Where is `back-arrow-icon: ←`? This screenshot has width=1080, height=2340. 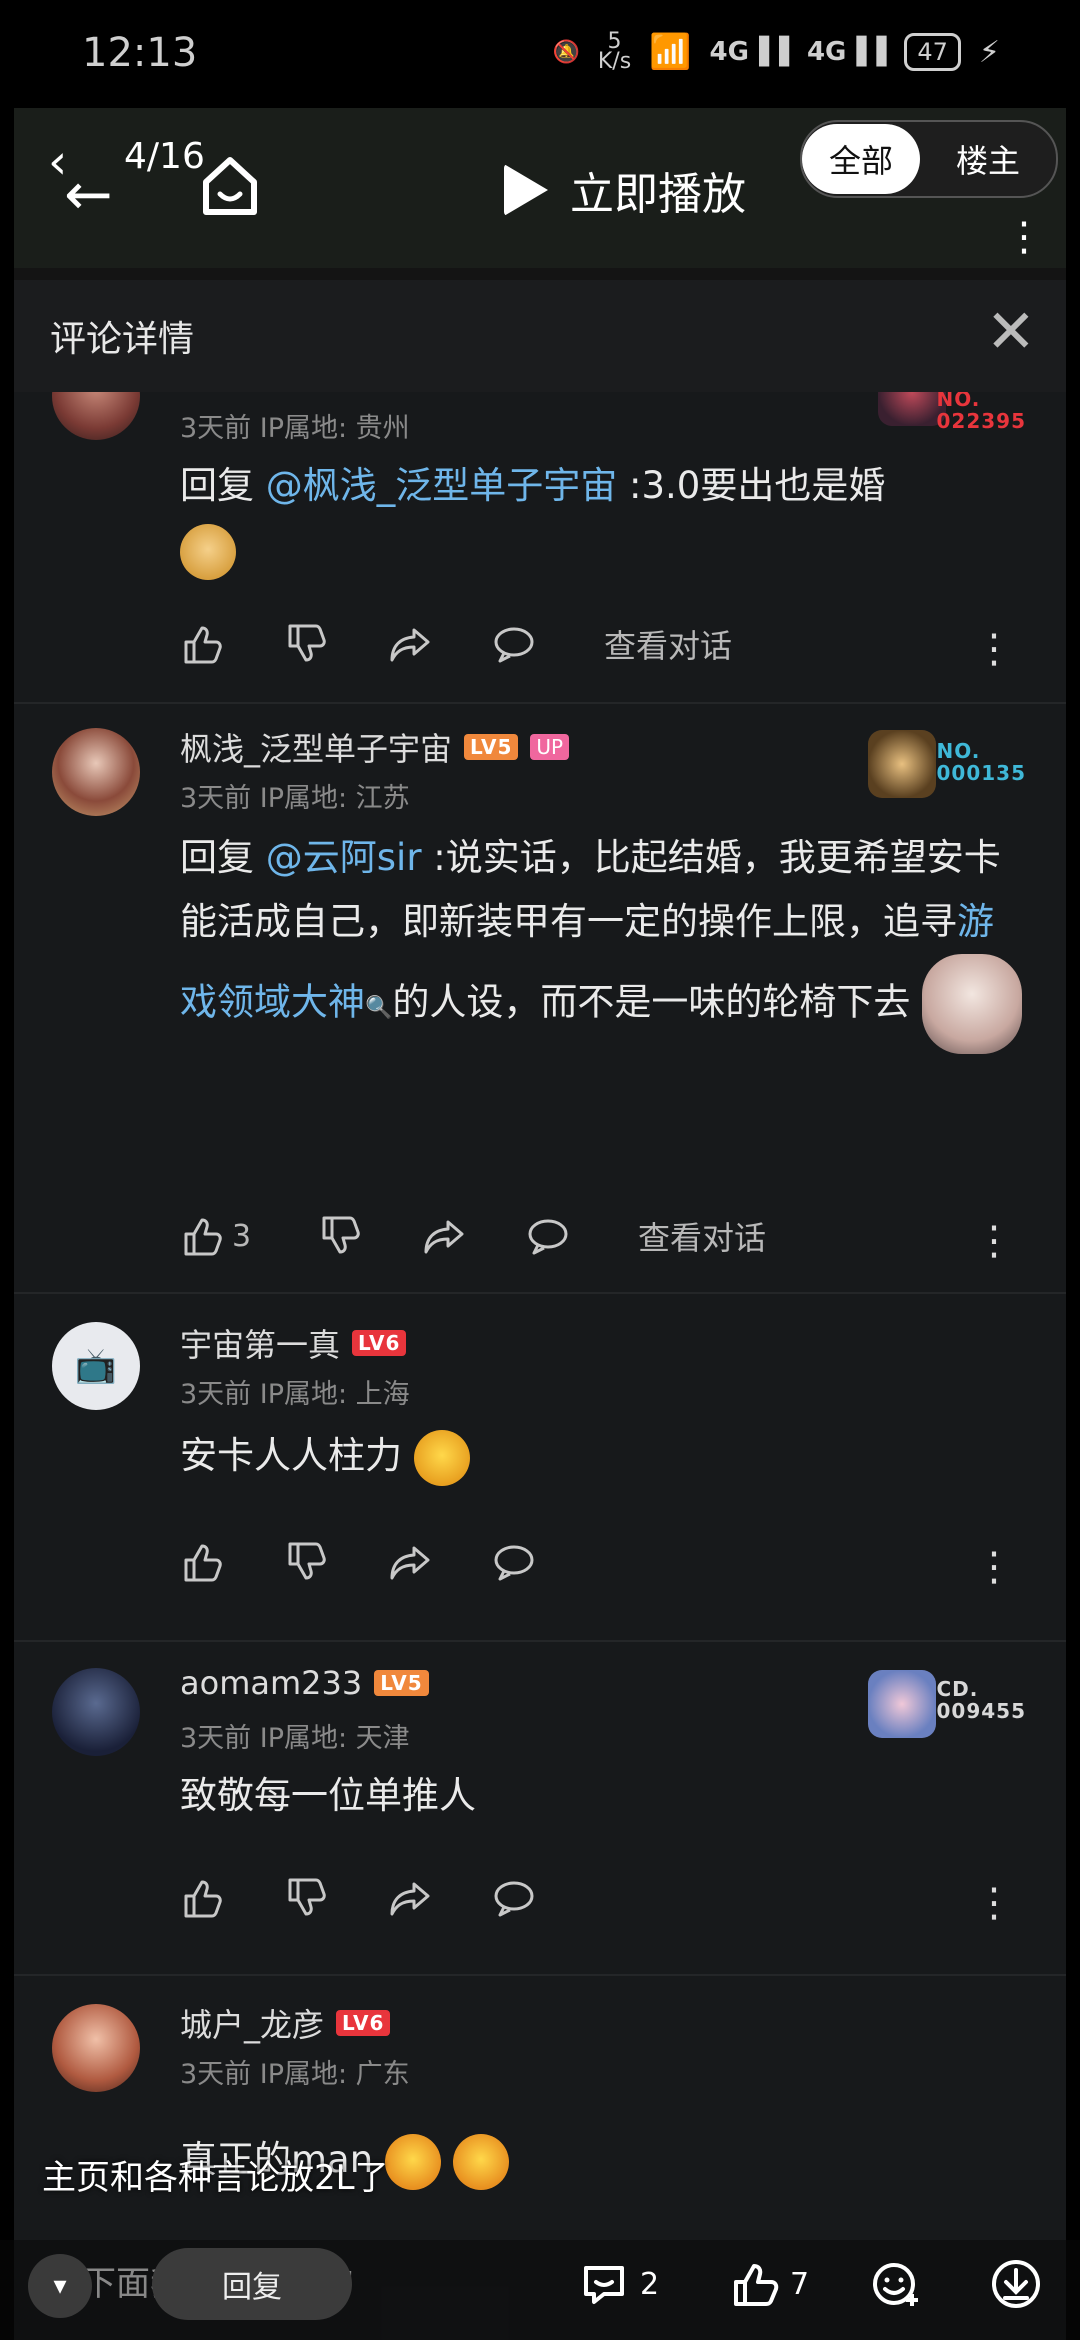
back-arrow-icon: ← is located at coordinates (88, 194).